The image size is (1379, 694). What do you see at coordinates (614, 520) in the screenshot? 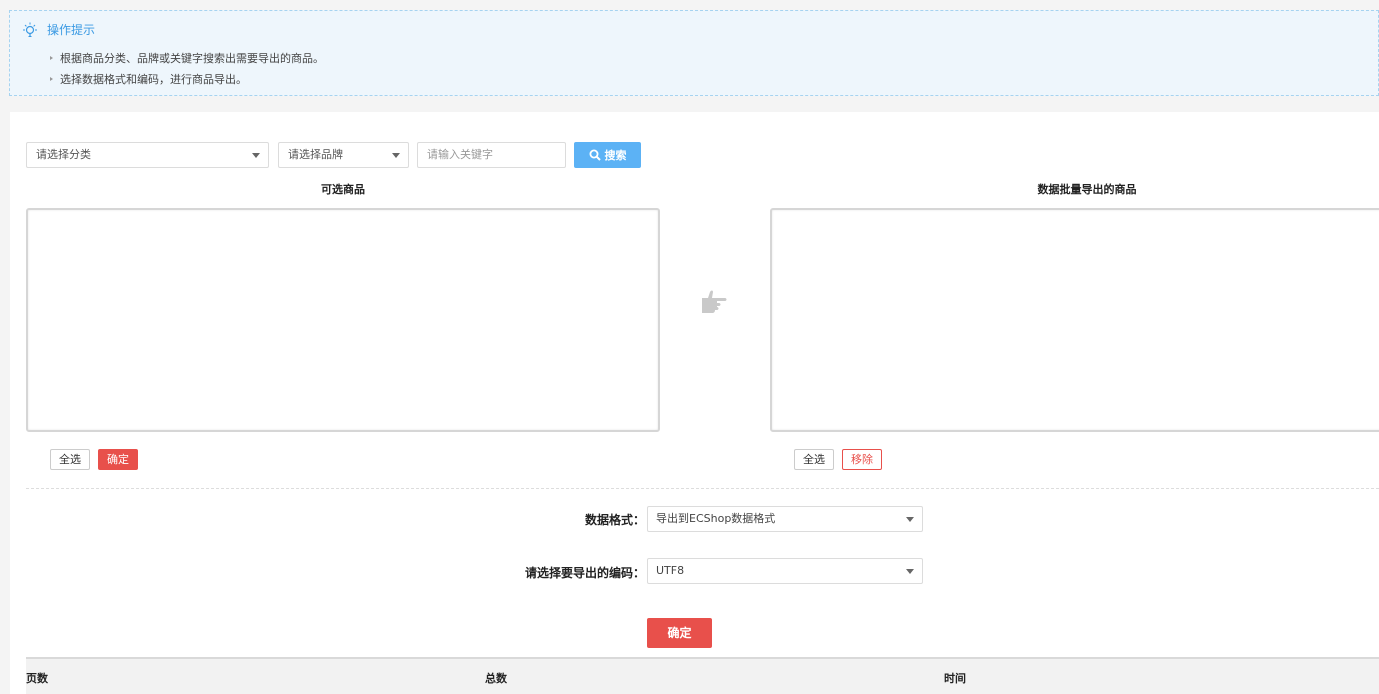
I see `data-format-label: 数据格式：` at bounding box center [614, 520].